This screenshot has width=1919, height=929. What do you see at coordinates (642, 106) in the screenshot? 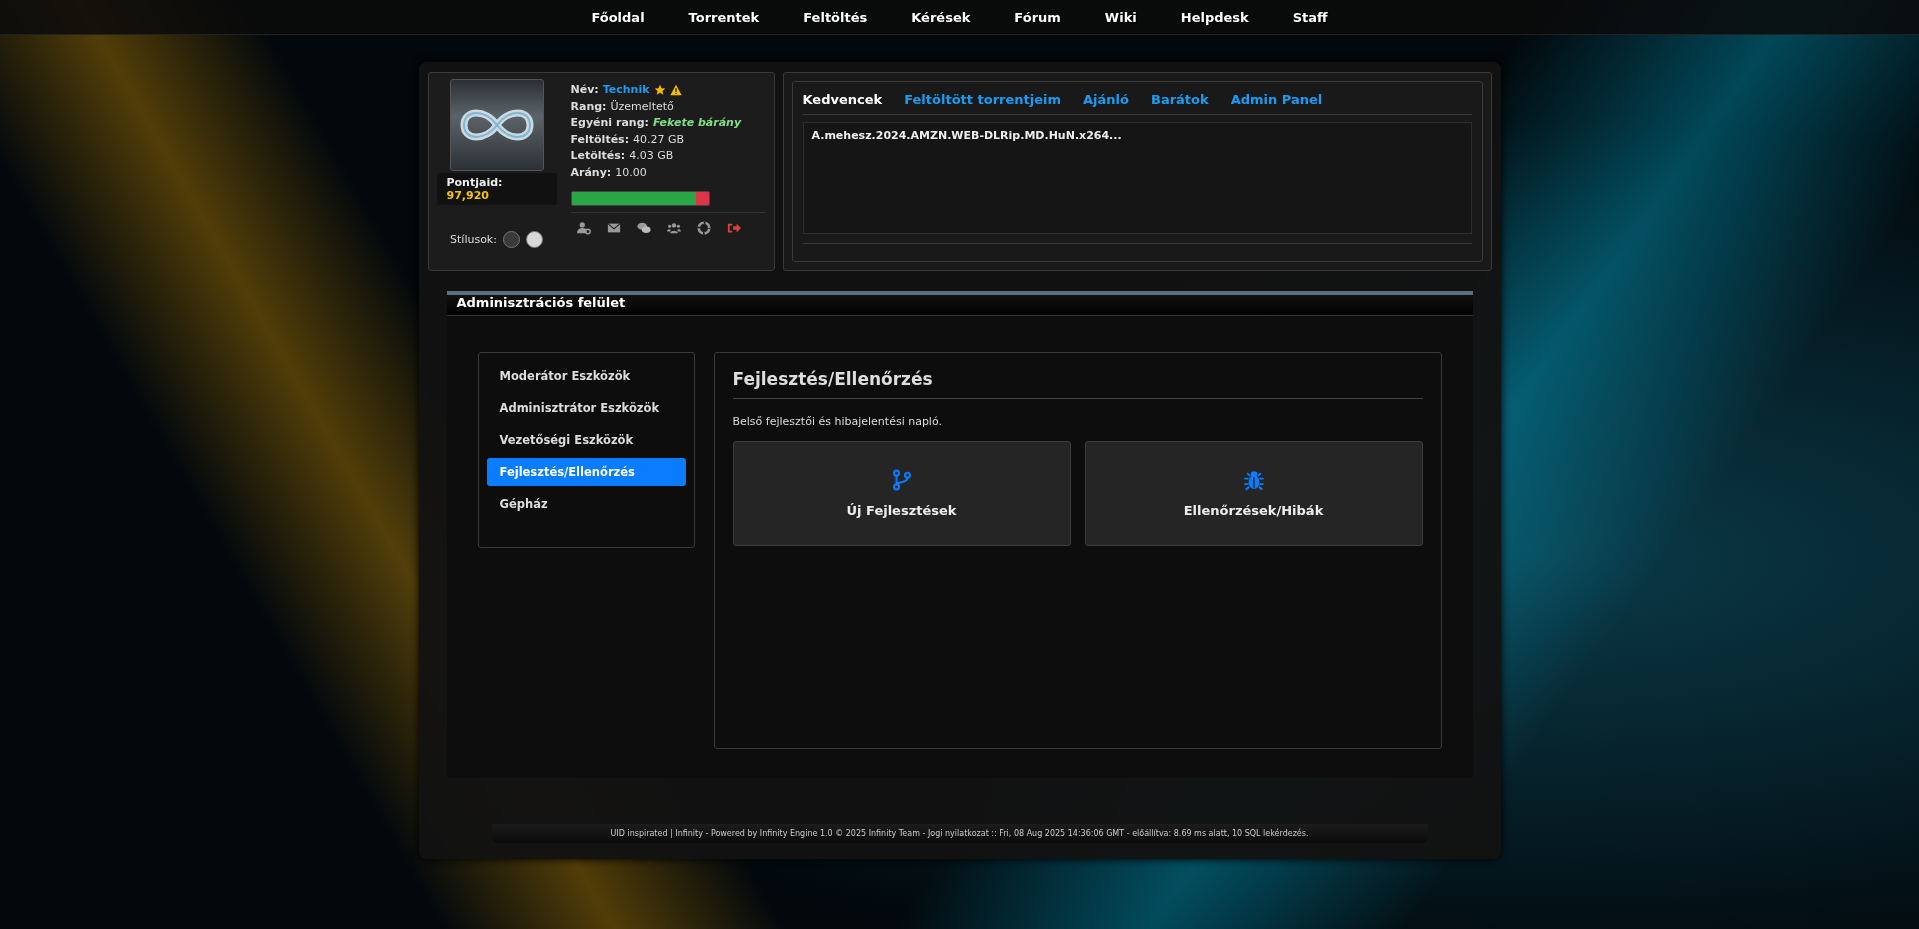
I see `field-value: Üzemeltető` at bounding box center [642, 106].